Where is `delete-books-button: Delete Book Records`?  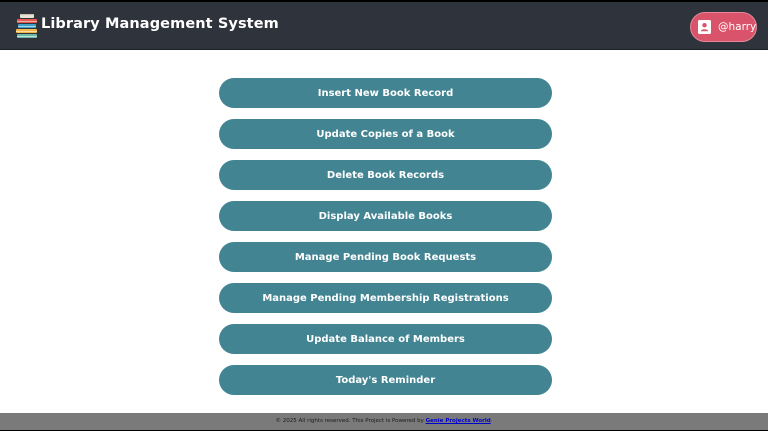
delete-books-button: Delete Book Records is located at coordinates (385, 175).